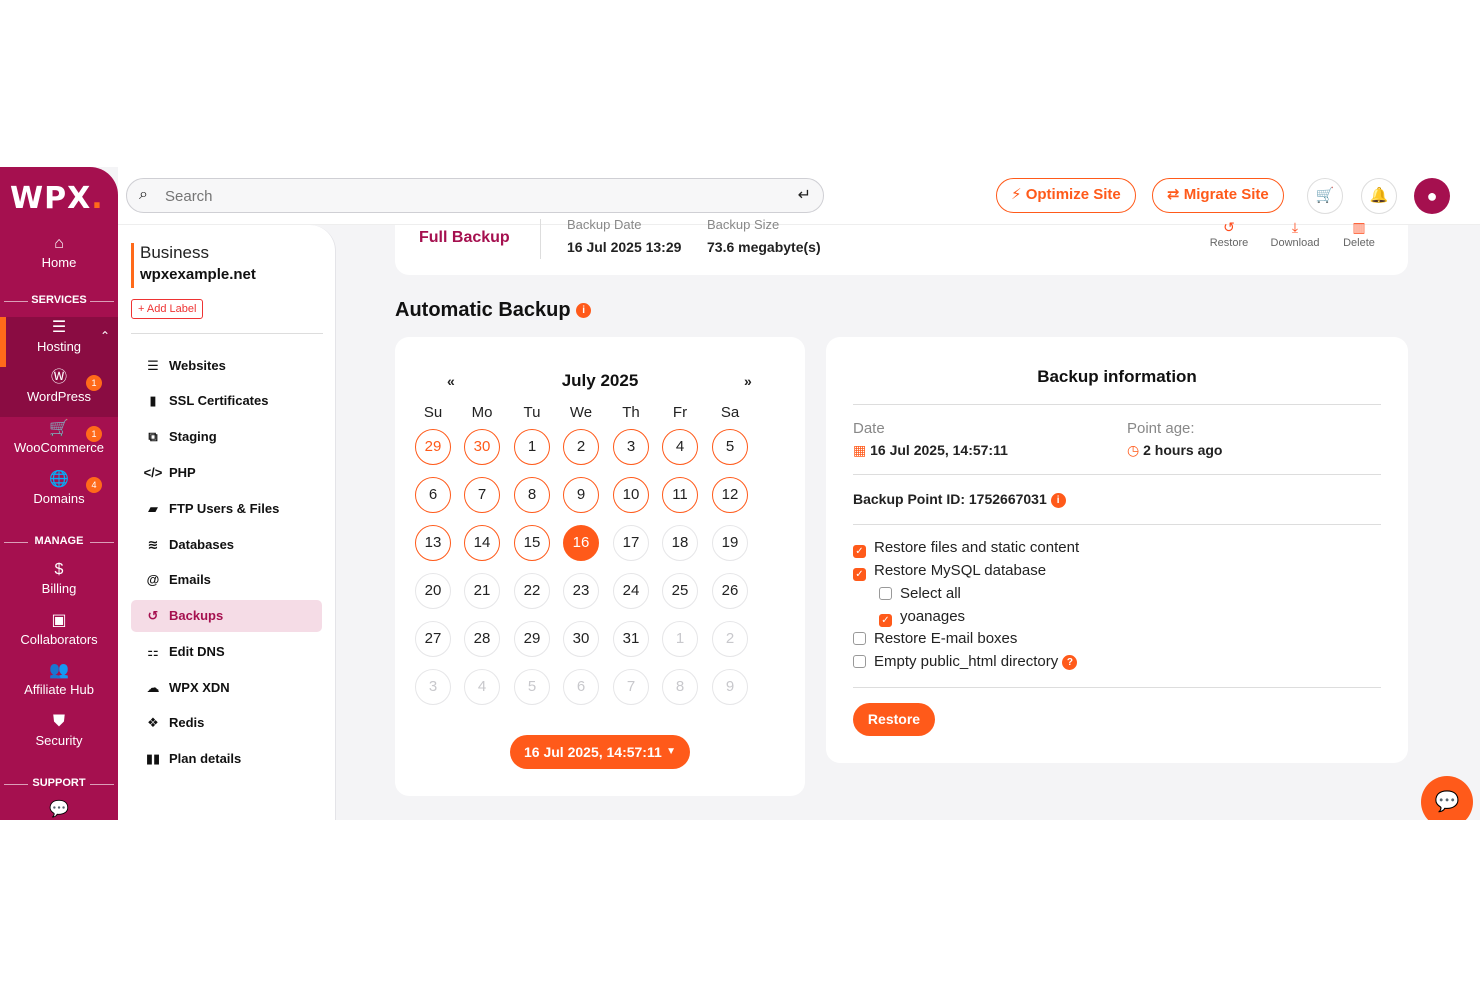  I want to click on calendar-day: 17, so click(631, 543).